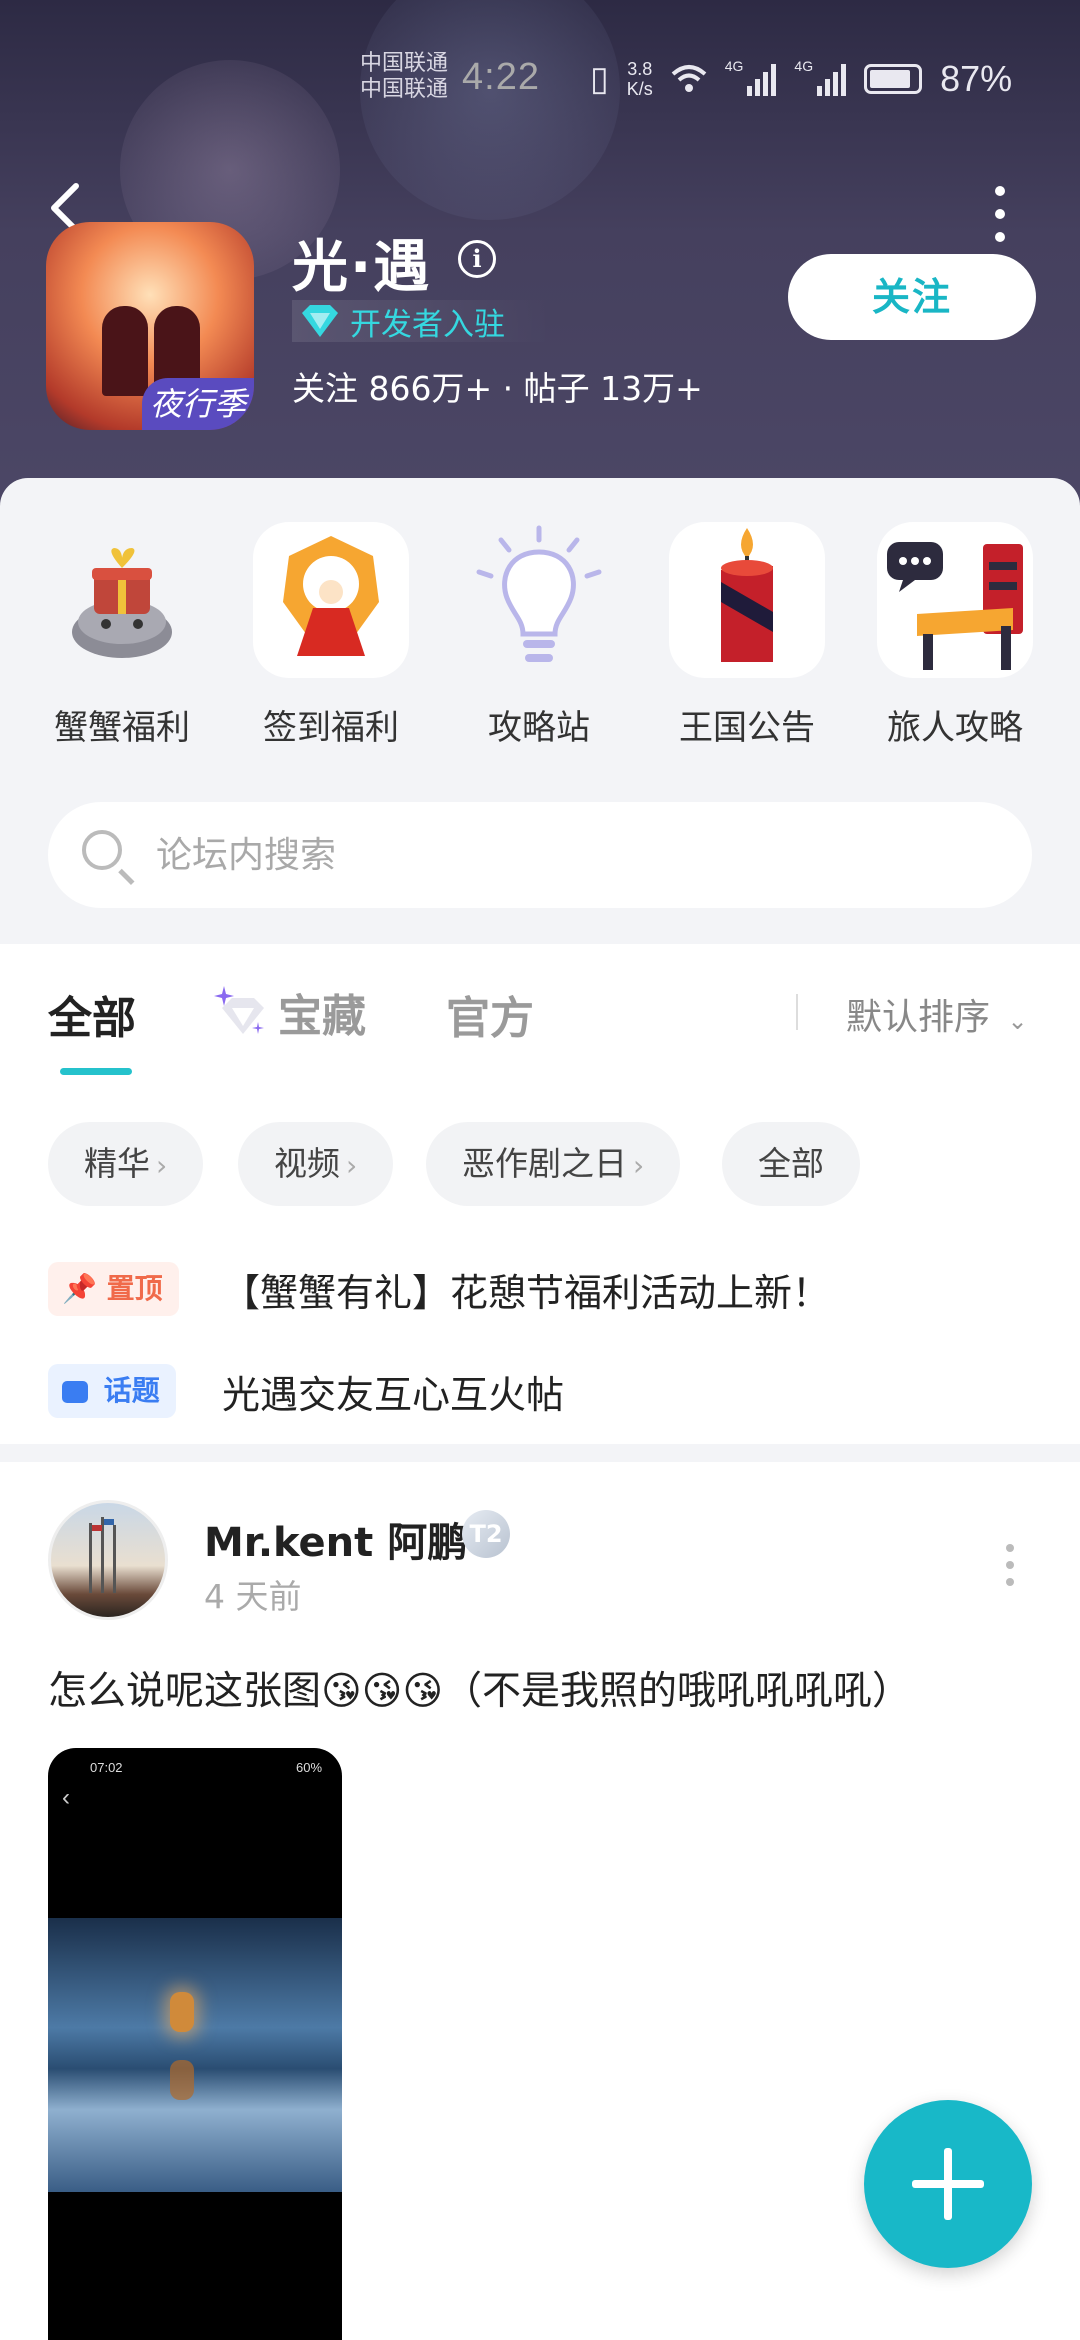  I want to click on chip-label: 精华, so click(117, 1163).